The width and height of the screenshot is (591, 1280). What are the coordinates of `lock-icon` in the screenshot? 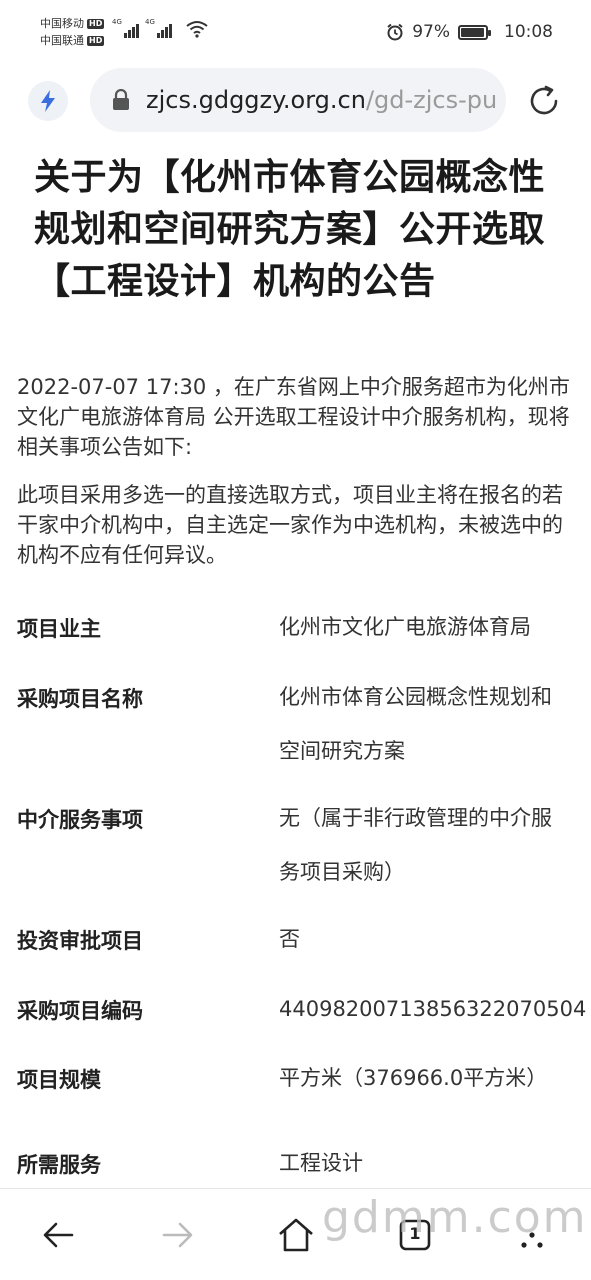 It's located at (121, 99).